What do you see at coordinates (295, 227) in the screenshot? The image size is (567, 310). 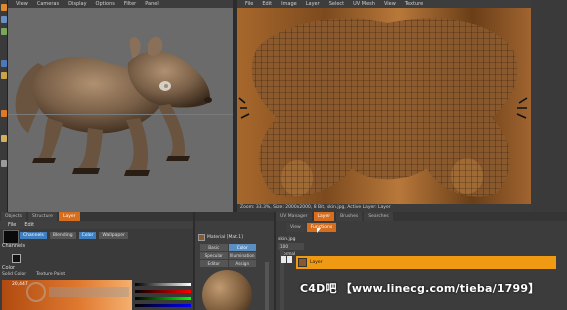 I see `layer-view-button: View` at bounding box center [295, 227].